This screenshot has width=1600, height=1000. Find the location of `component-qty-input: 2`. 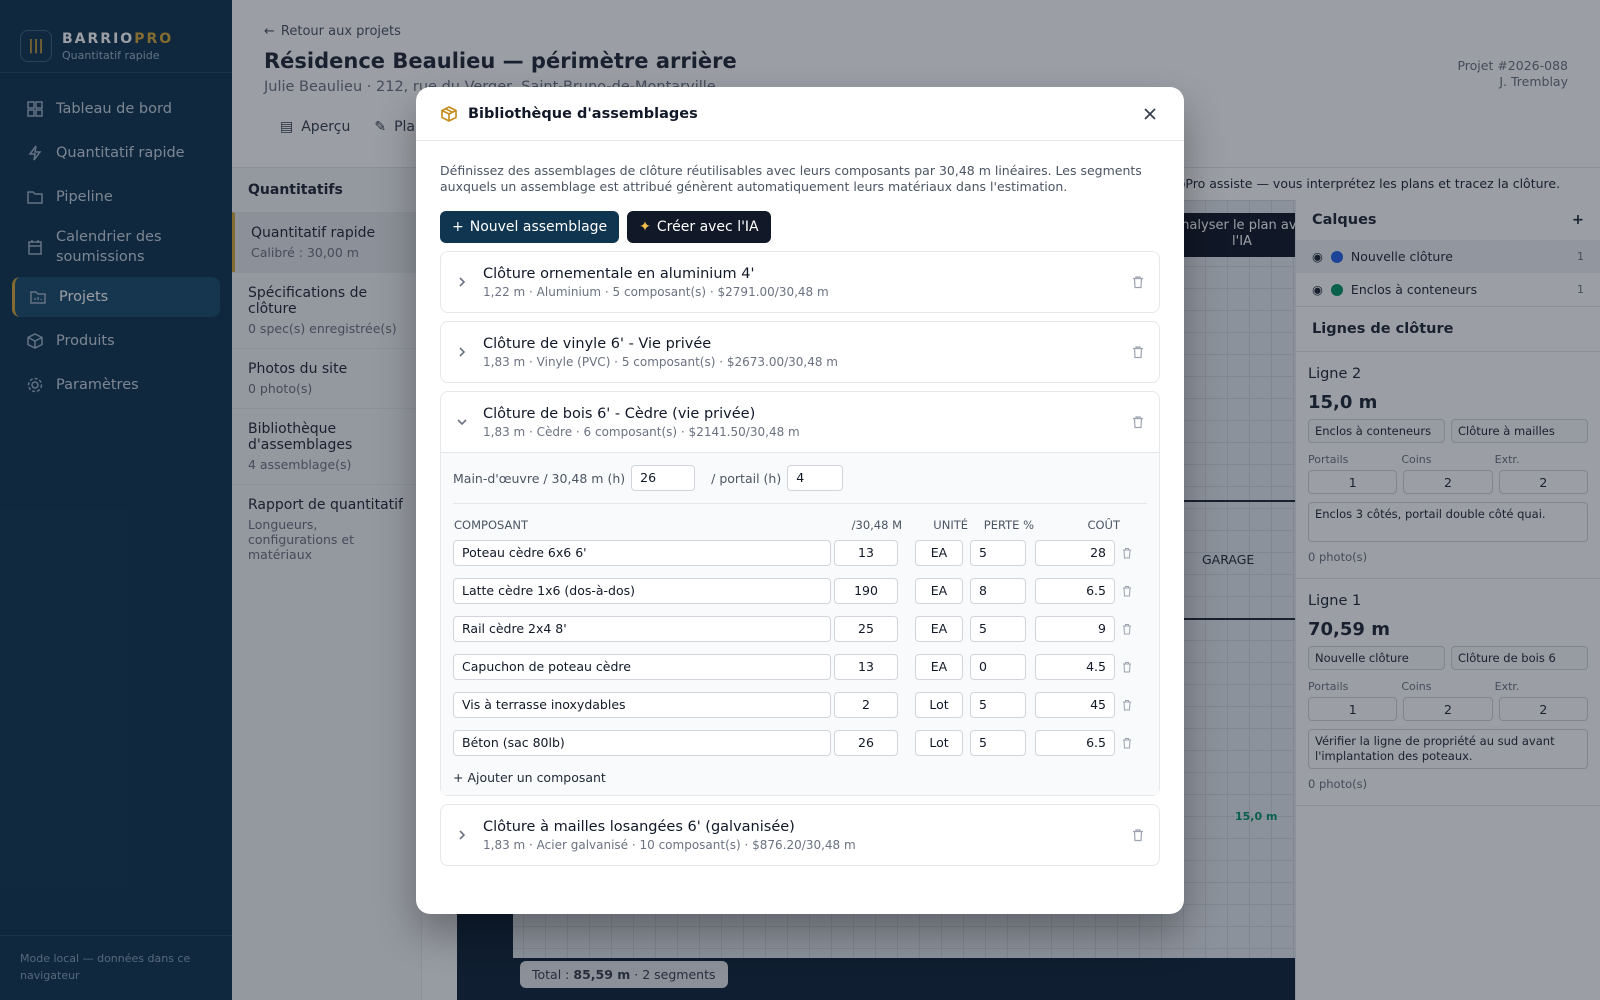

component-qty-input: 2 is located at coordinates (866, 705).